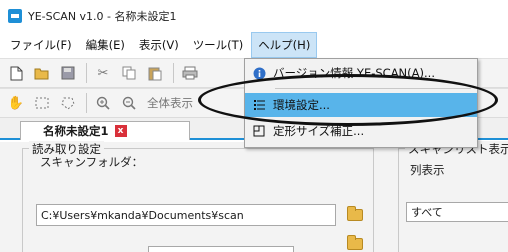 This screenshot has width=508, height=252. I want to click on zoom-in-icon, so click(103, 103).